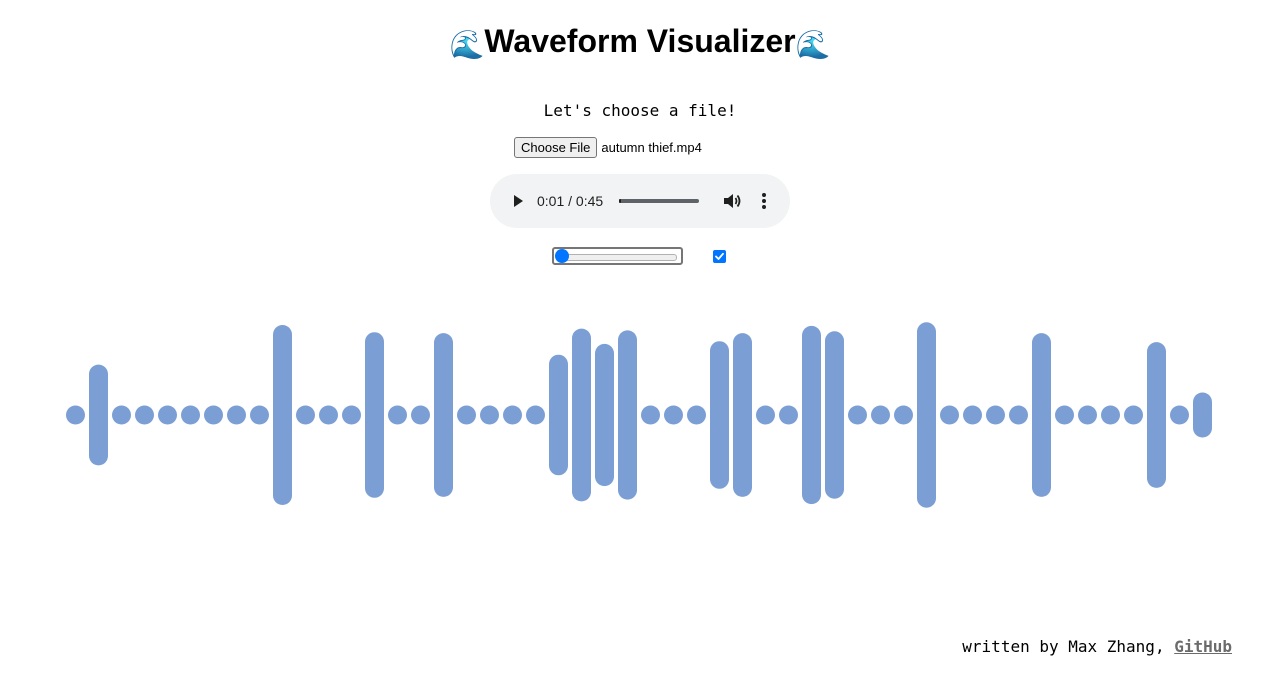 The width and height of the screenshot is (1280, 688). What do you see at coordinates (640, 110) in the screenshot?
I see `upload-prompt: Let's choose a file!` at bounding box center [640, 110].